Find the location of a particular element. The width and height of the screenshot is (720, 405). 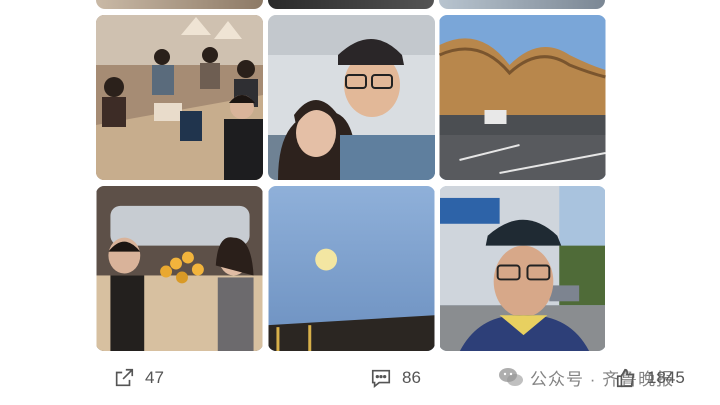

comment-button: 86 is located at coordinates (395, 378).